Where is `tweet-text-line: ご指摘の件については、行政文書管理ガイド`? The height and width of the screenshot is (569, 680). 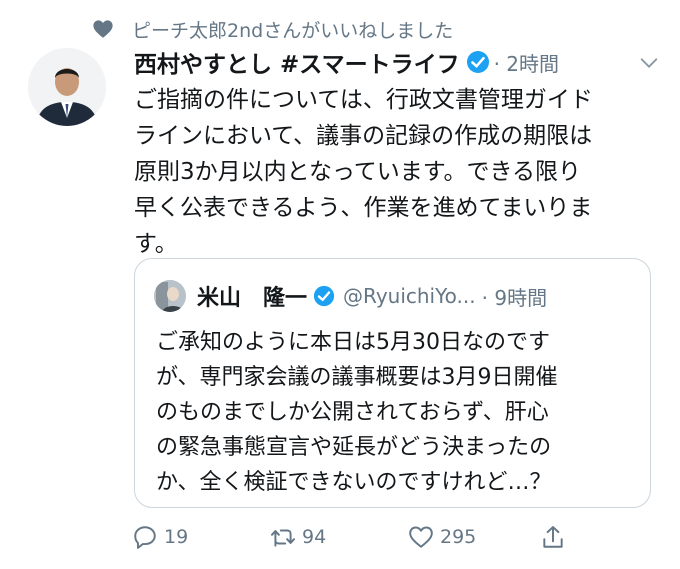 tweet-text-line: ご指摘の件については、行政文書管理ガイド is located at coordinates (363, 100).